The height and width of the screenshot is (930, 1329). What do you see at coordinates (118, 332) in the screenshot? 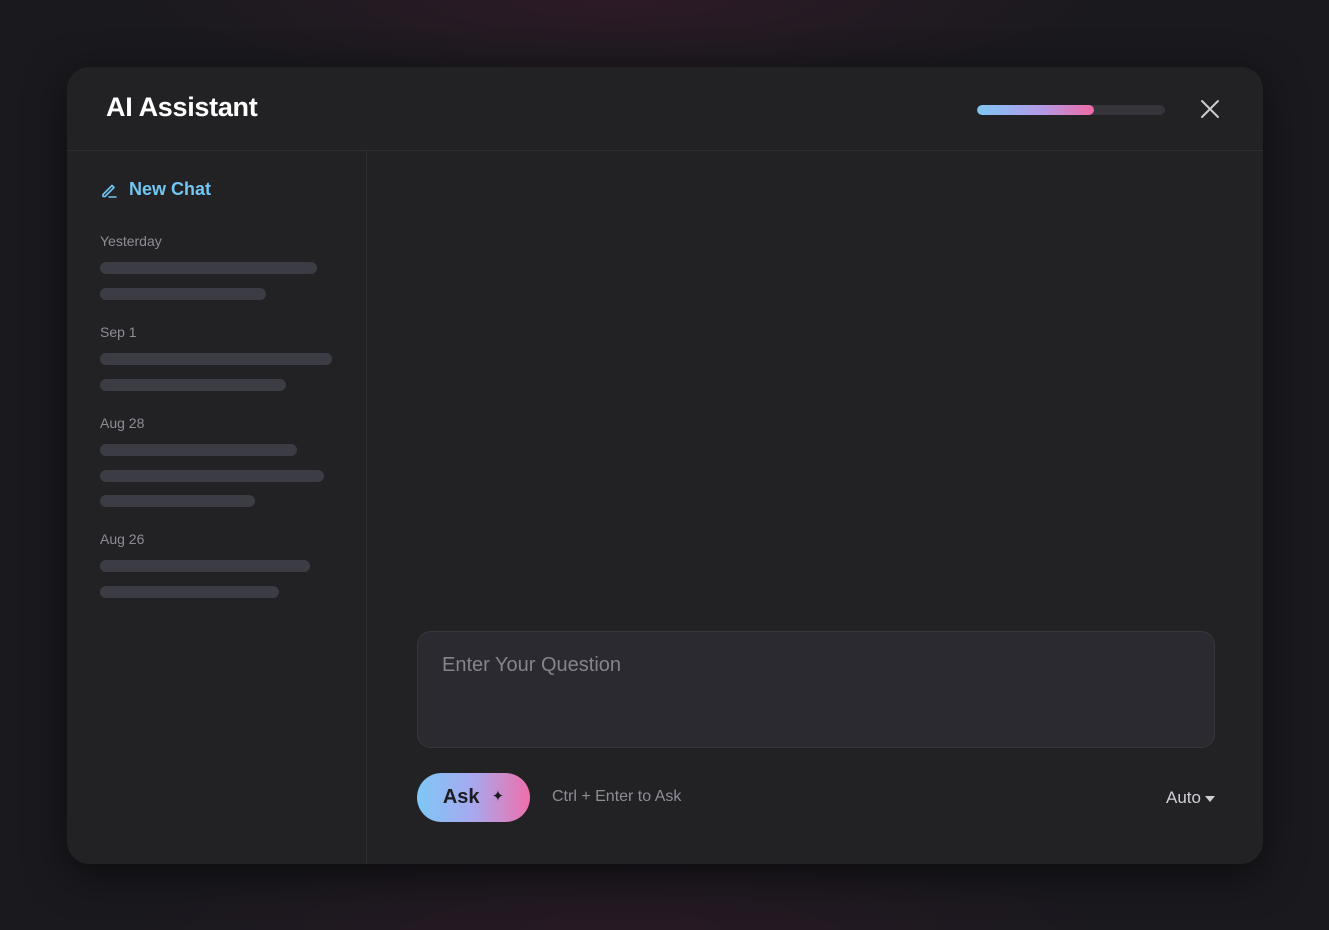
I see `history-group-label: Sep 1` at bounding box center [118, 332].